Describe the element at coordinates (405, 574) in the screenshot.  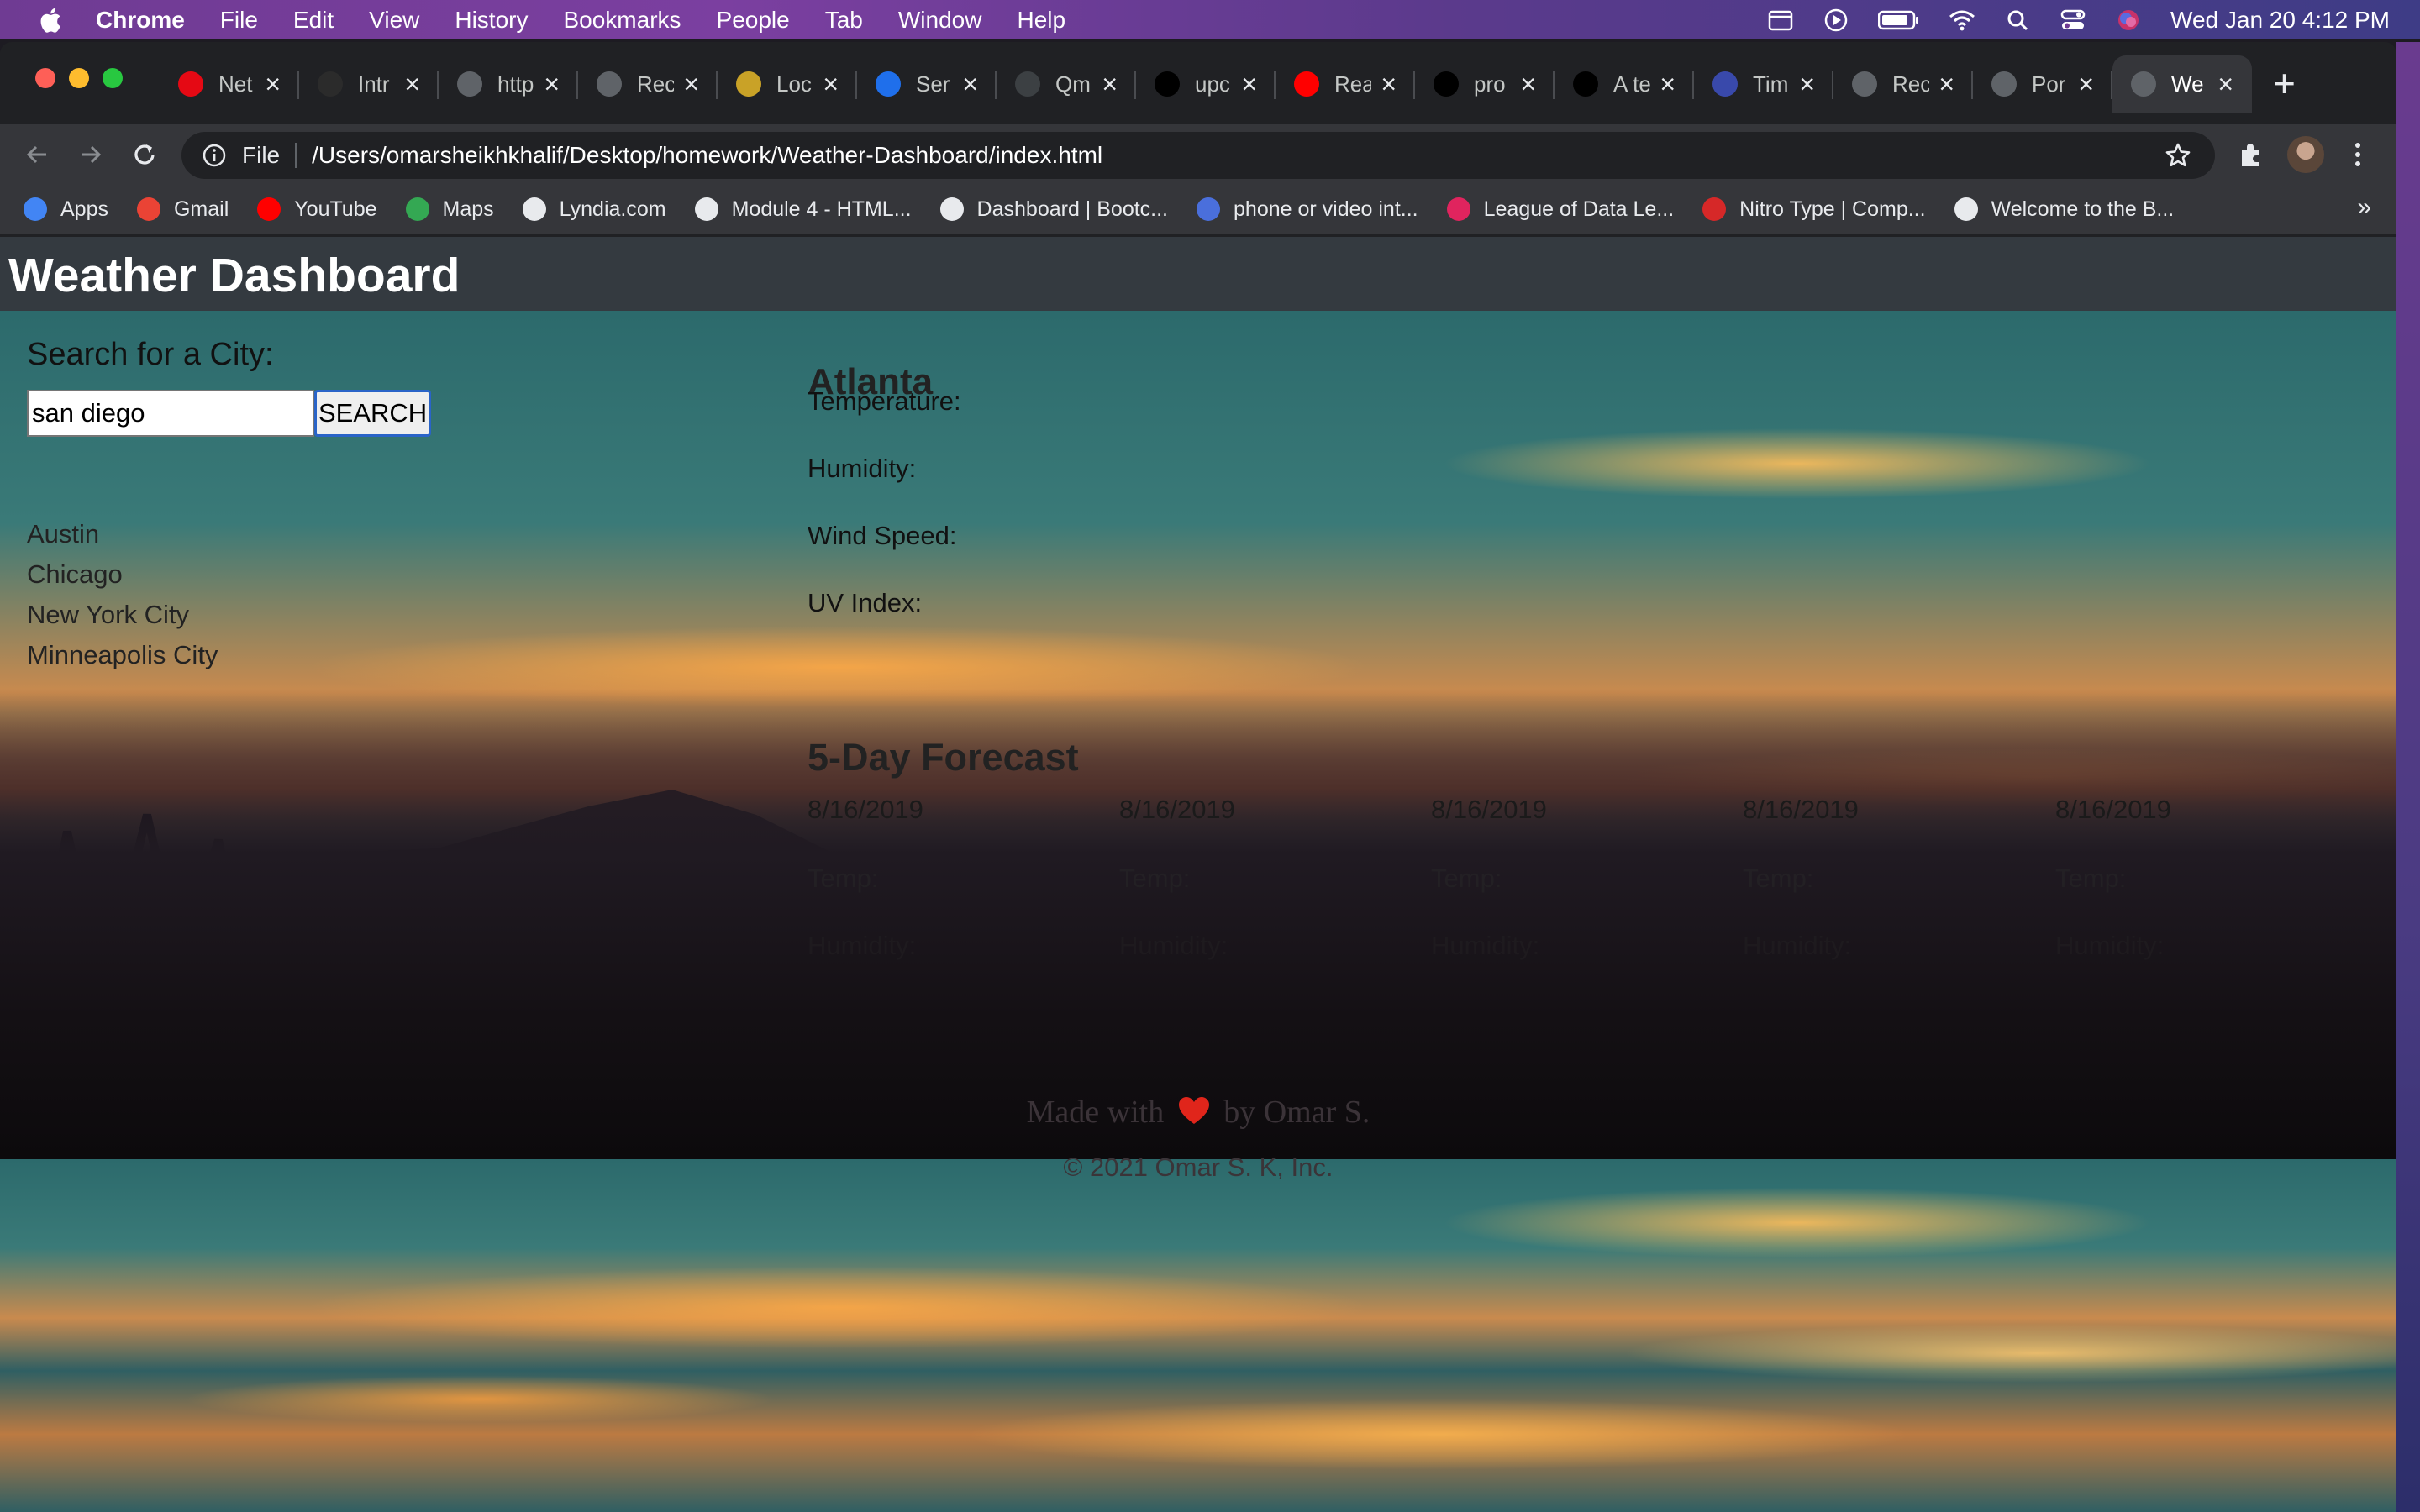
I see `city-item-chicago: Chicago` at that location.